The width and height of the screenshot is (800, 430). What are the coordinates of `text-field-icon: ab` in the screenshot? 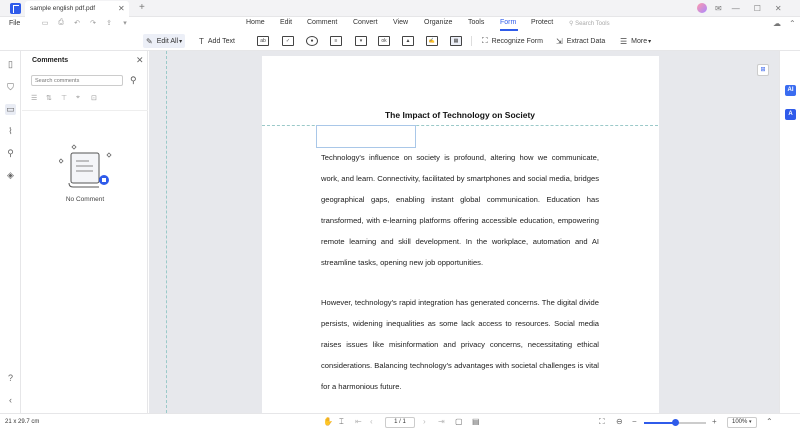 It's located at (263, 41).